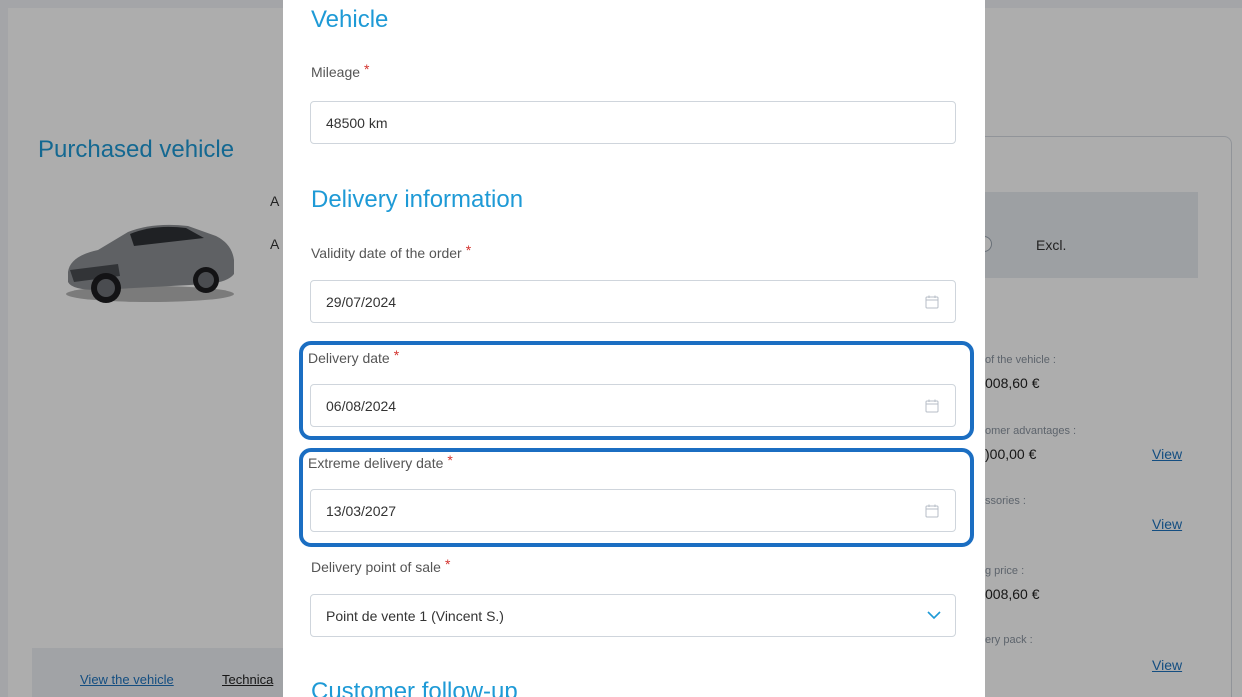 This screenshot has width=1242, height=697. Describe the element at coordinates (633, 615) in the screenshot. I see `delivery-point-of-sale-select: Point de vente 1 (Vincent S.)` at that location.